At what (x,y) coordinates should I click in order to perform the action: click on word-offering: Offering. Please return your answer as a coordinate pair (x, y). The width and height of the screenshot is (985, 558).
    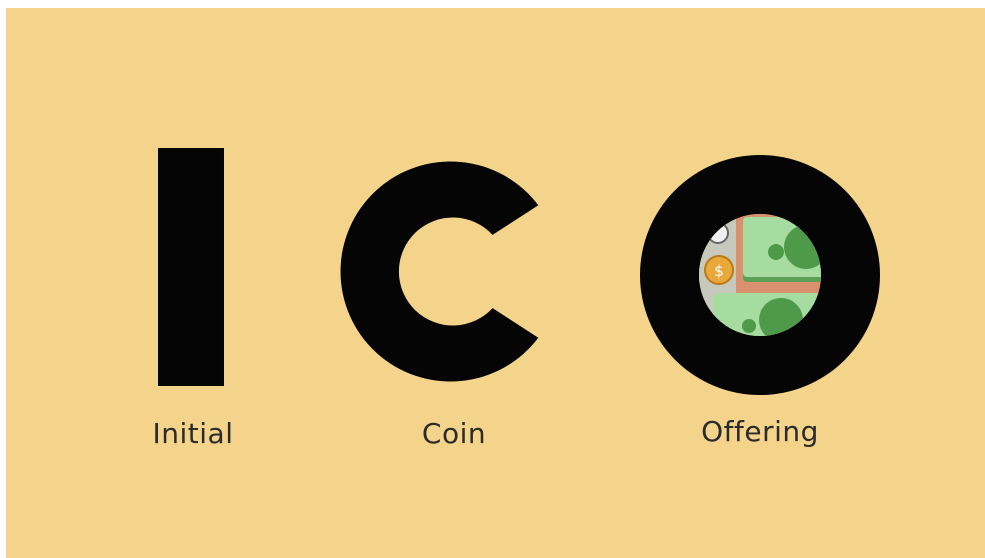
    Looking at the image, I should click on (760, 431).